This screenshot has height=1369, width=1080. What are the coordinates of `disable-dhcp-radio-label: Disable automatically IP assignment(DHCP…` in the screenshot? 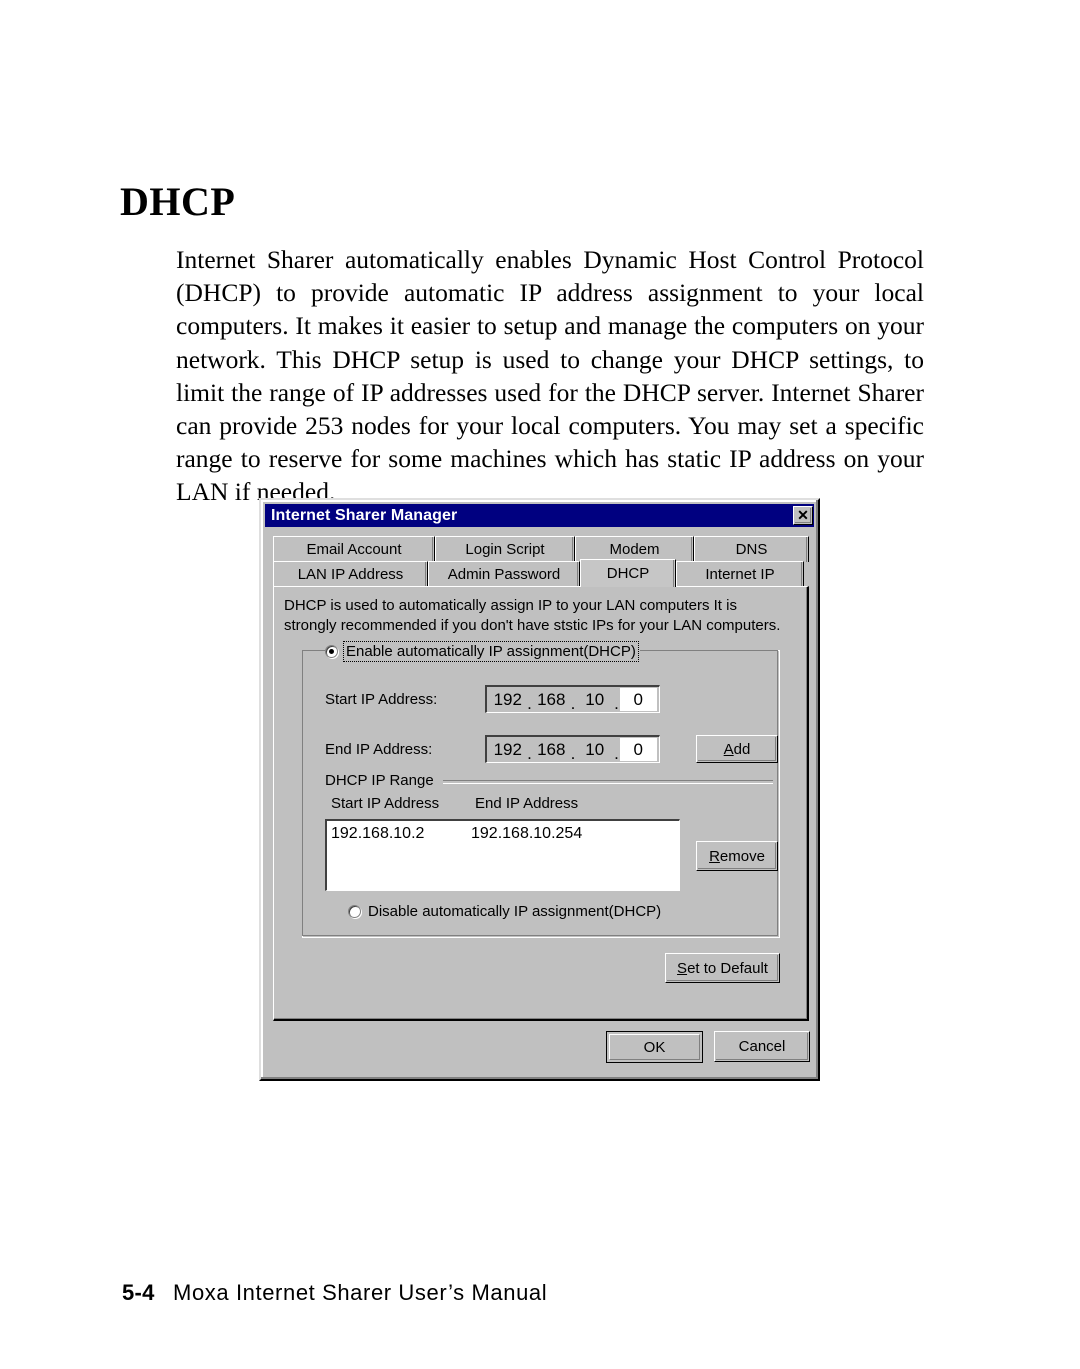 It's located at (515, 911).